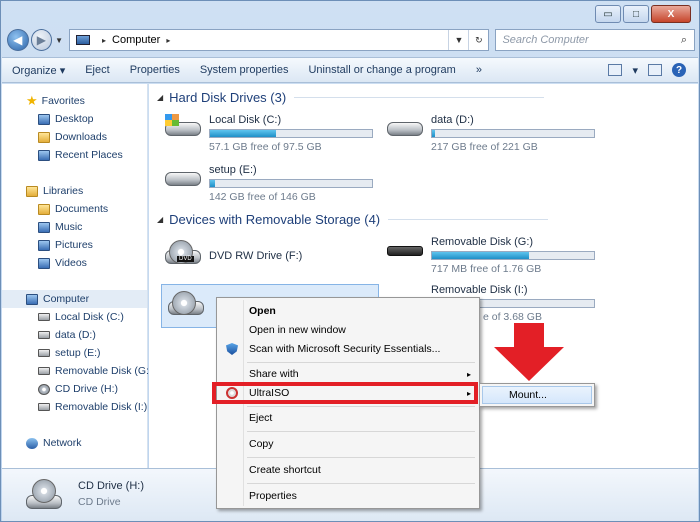 The height and width of the screenshot is (522, 700). I want to click on drive-dvd-rw-f: DVD DVD RW Drive (F:), so click(268, 254).